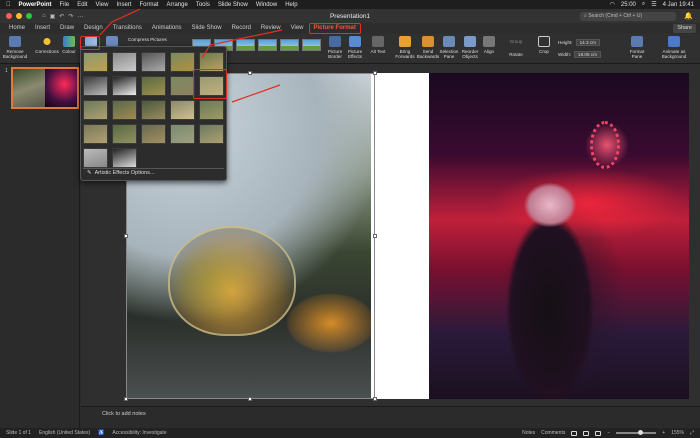 Image resolution: width=700 pixels, height=438 pixels. Describe the element at coordinates (241, 28) in the screenshot. I see `tab-record: Record` at that location.